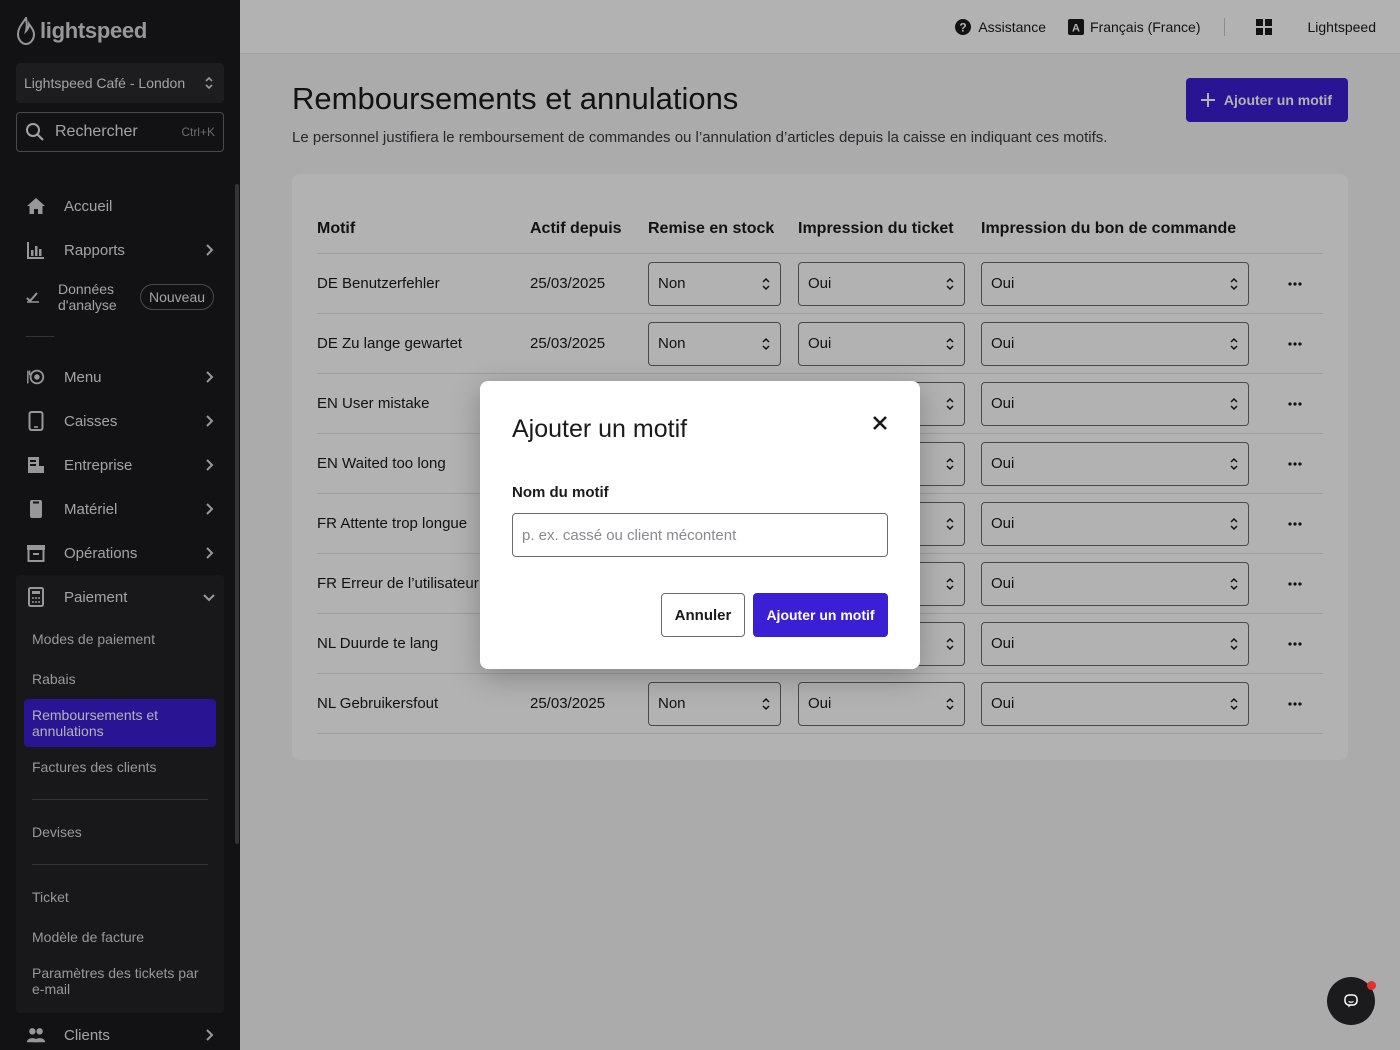  Describe the element at coordinates (1351, 1001) in the screenshot. I see `chat-icon` at that location.